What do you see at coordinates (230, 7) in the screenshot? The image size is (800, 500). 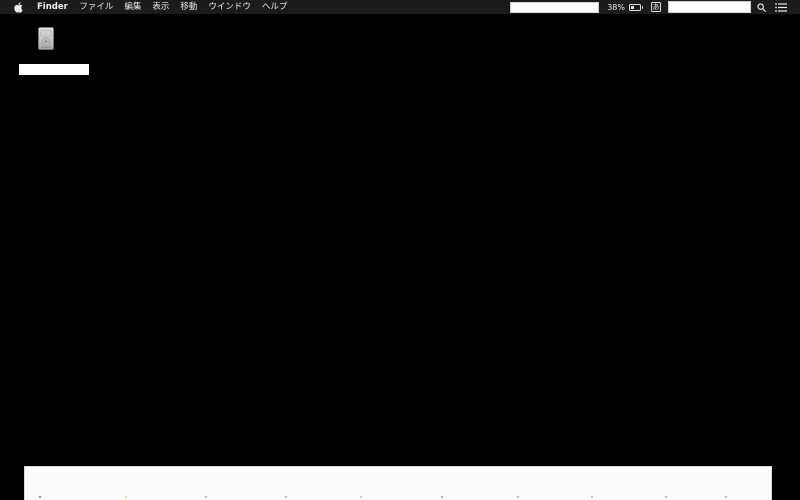 I see `menu-window: ウインドウ` at bounding box center [230, 7].